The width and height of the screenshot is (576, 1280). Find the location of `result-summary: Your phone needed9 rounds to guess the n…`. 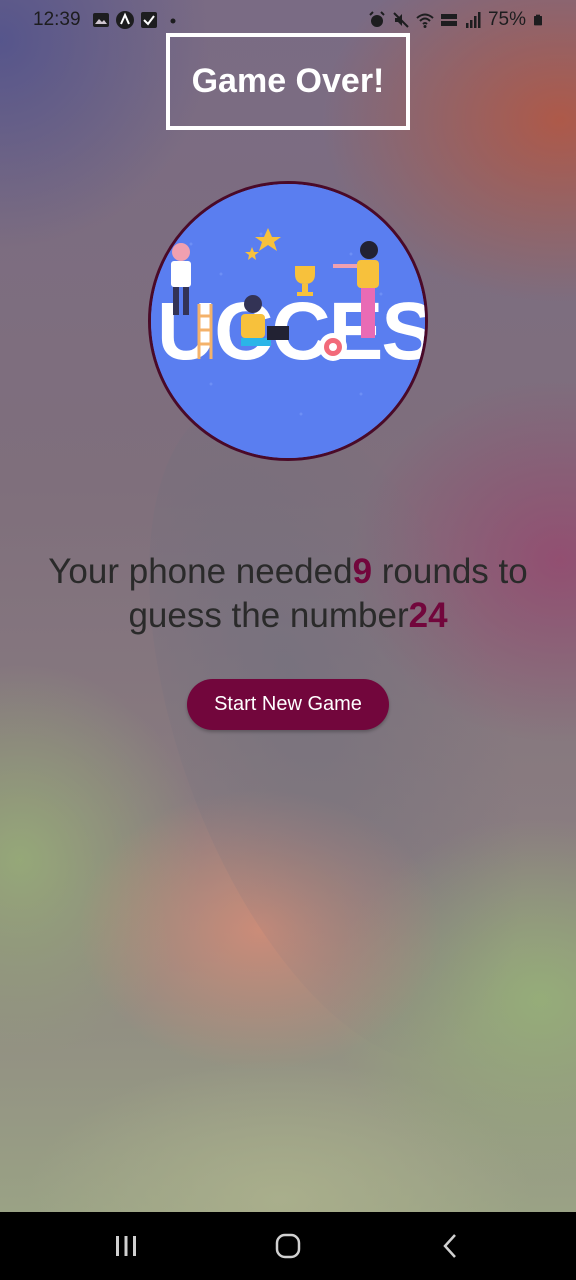

result-summary: Your phone needed9 rounds to guess the n… is located at coordinates (288, 594).